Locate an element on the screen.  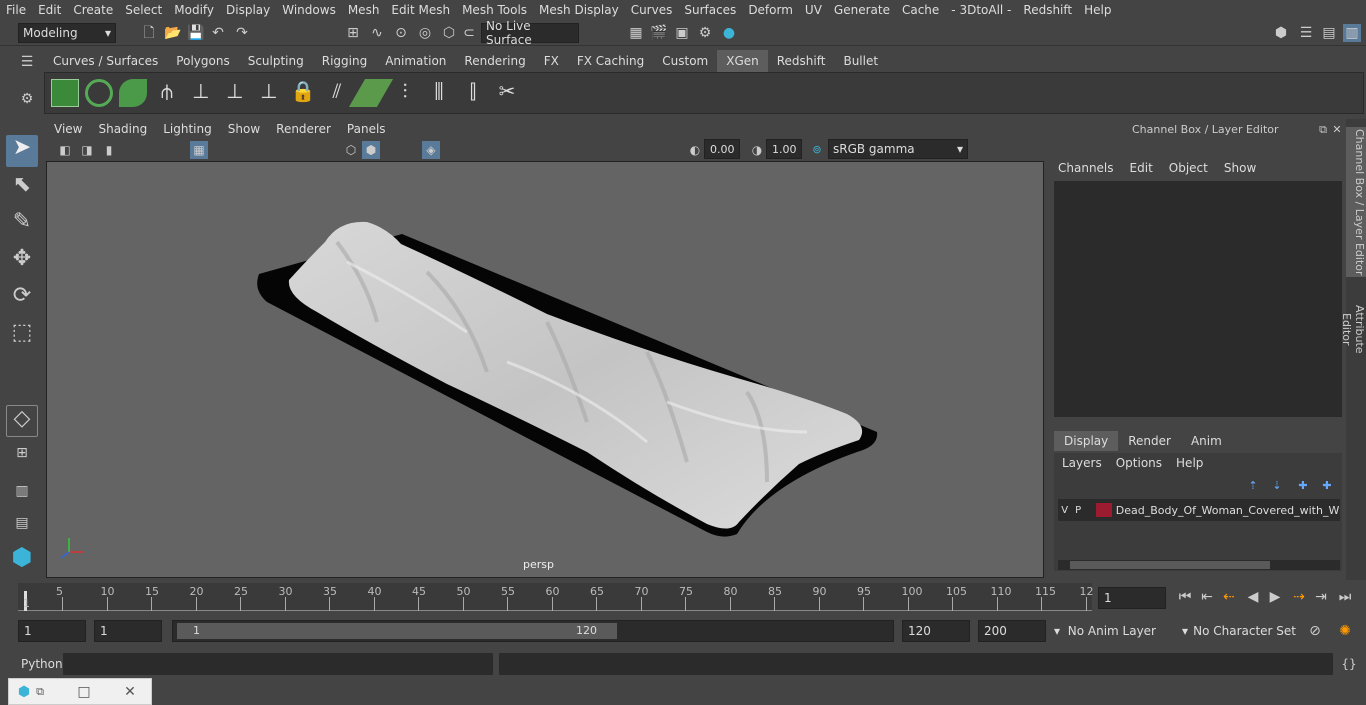
layer-row: V P Dead_Body_Of_Woman_Covered_with_Whi is located at coordinates (1199, 510).